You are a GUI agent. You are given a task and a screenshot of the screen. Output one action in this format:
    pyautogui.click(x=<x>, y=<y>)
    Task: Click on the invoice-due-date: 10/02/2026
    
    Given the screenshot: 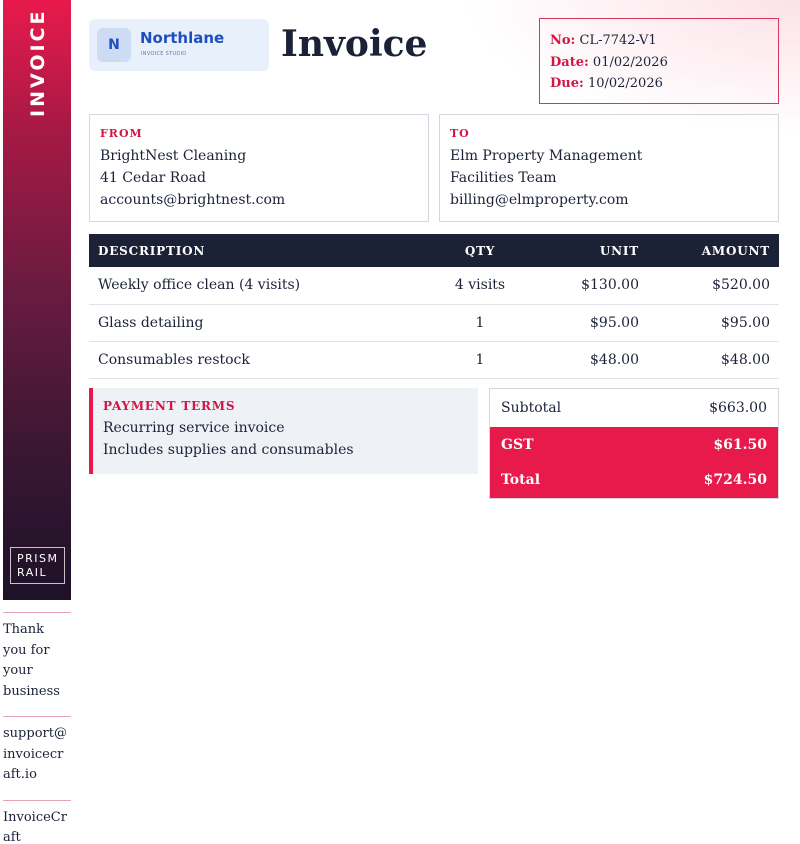 What is the action you would take?
    pyautogui.click(x=625, y=83)
    